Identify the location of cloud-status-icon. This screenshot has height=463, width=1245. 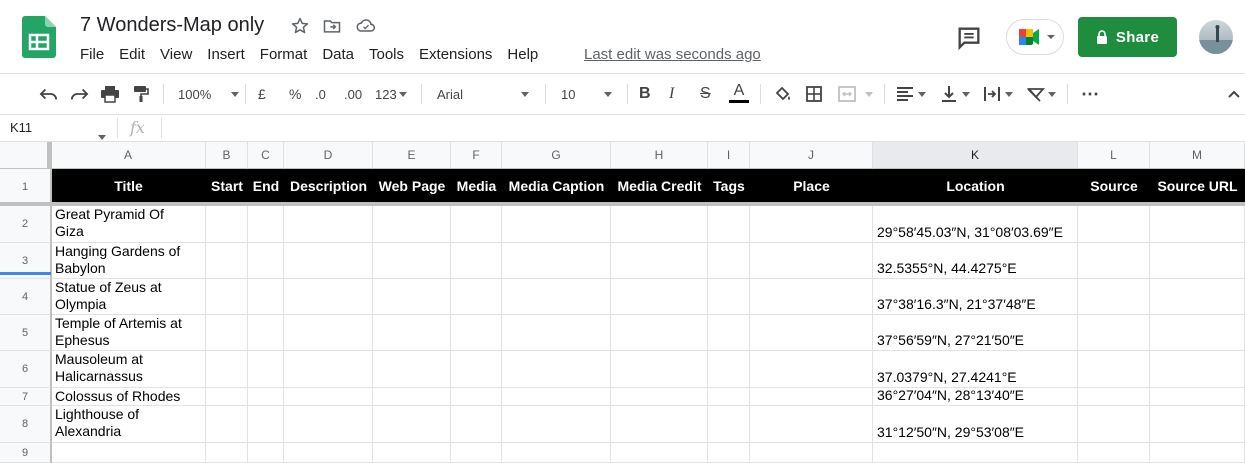
(365, 26).